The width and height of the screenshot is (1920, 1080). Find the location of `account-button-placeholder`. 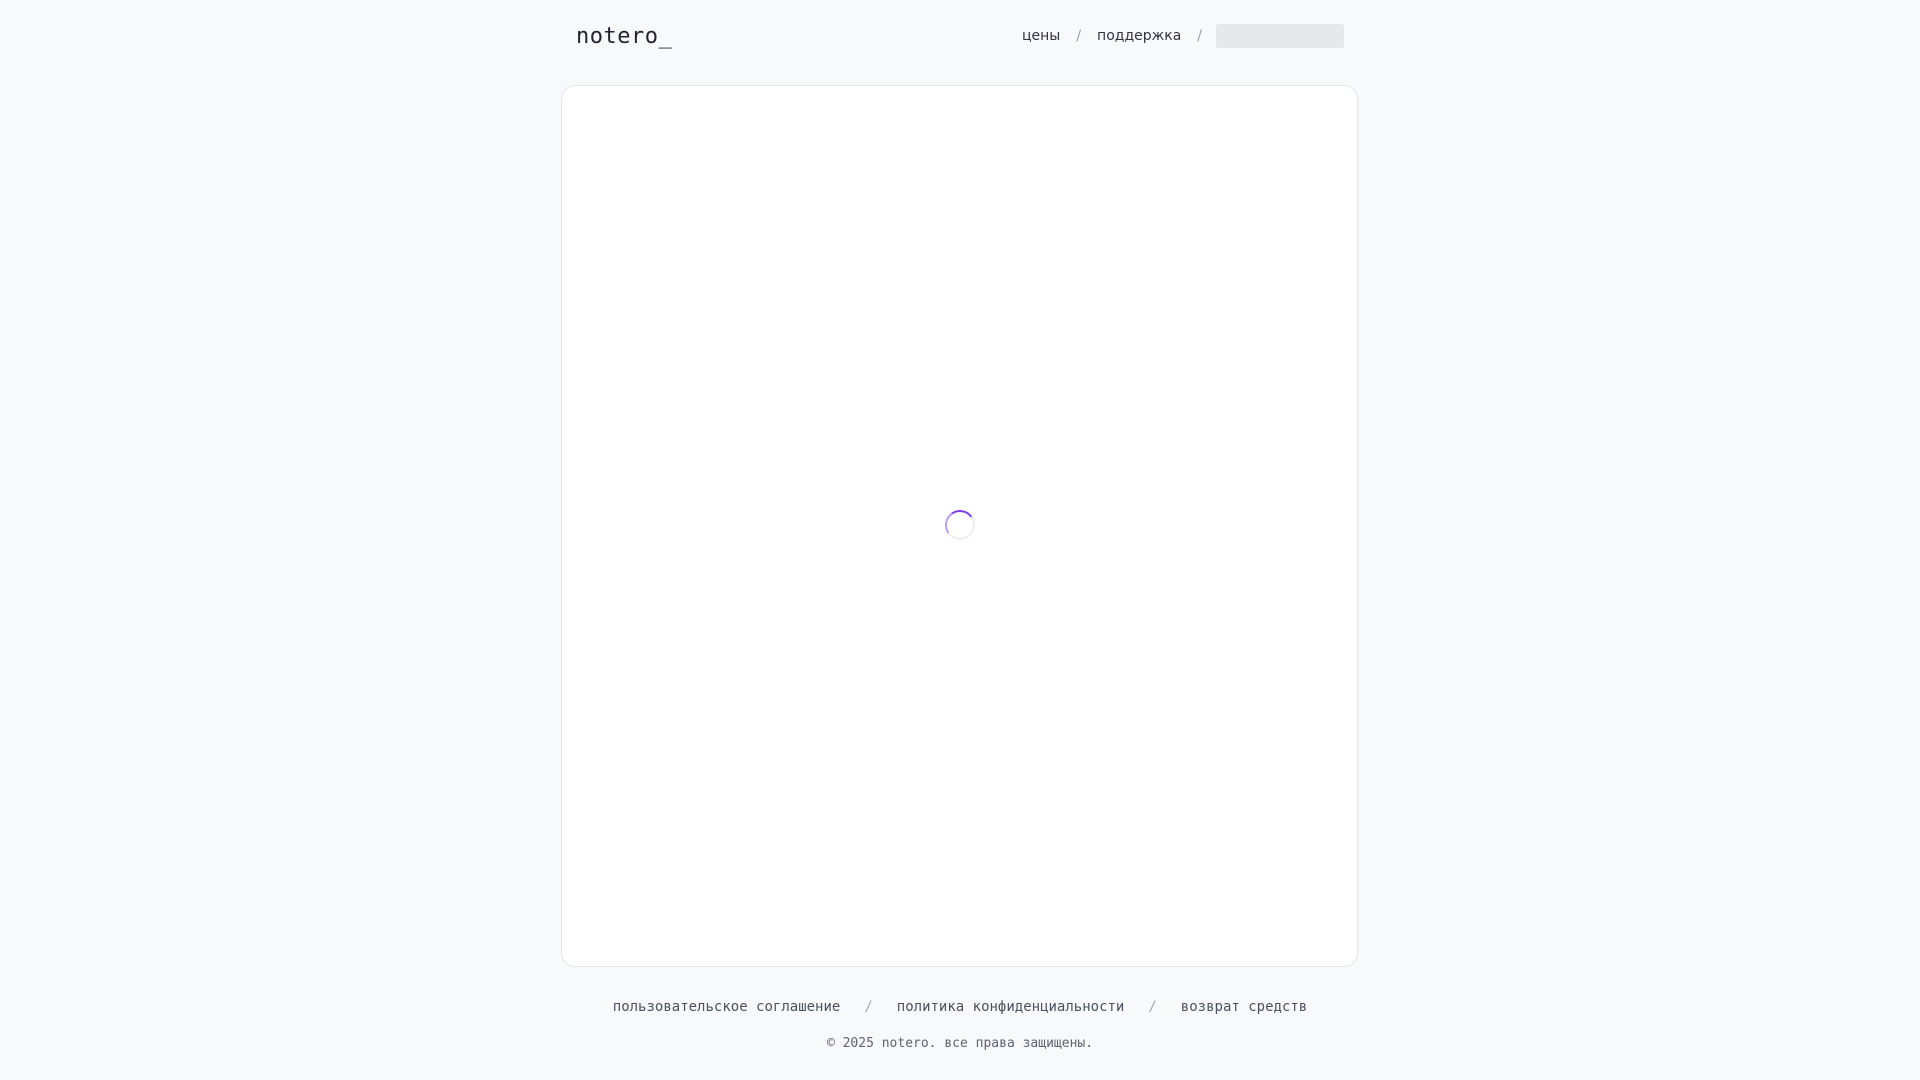

account-button-placeholder is located at coordinates (1280, 36).